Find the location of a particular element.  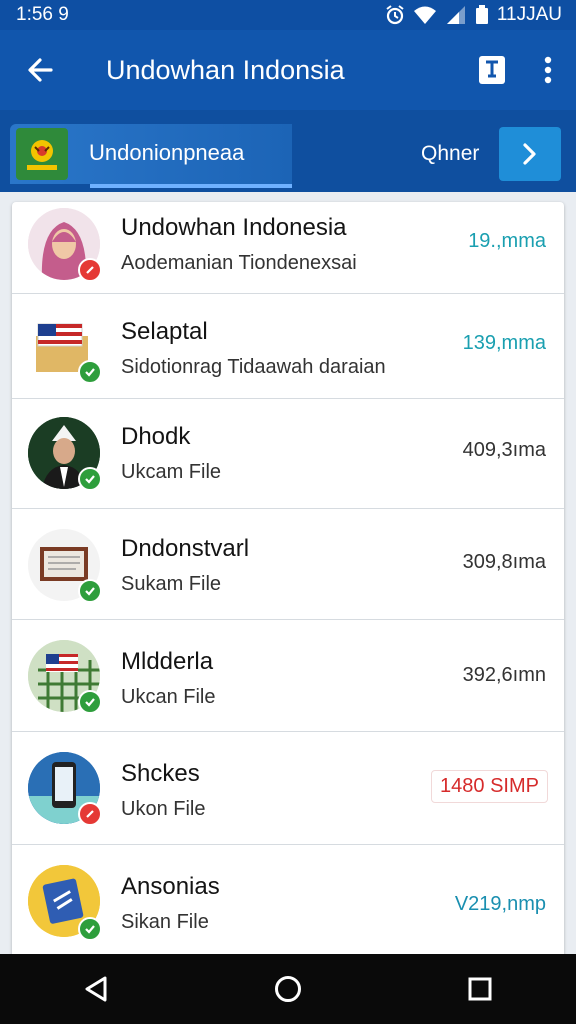

list-item-size: 139,mma is located at coordinates (504, 343).